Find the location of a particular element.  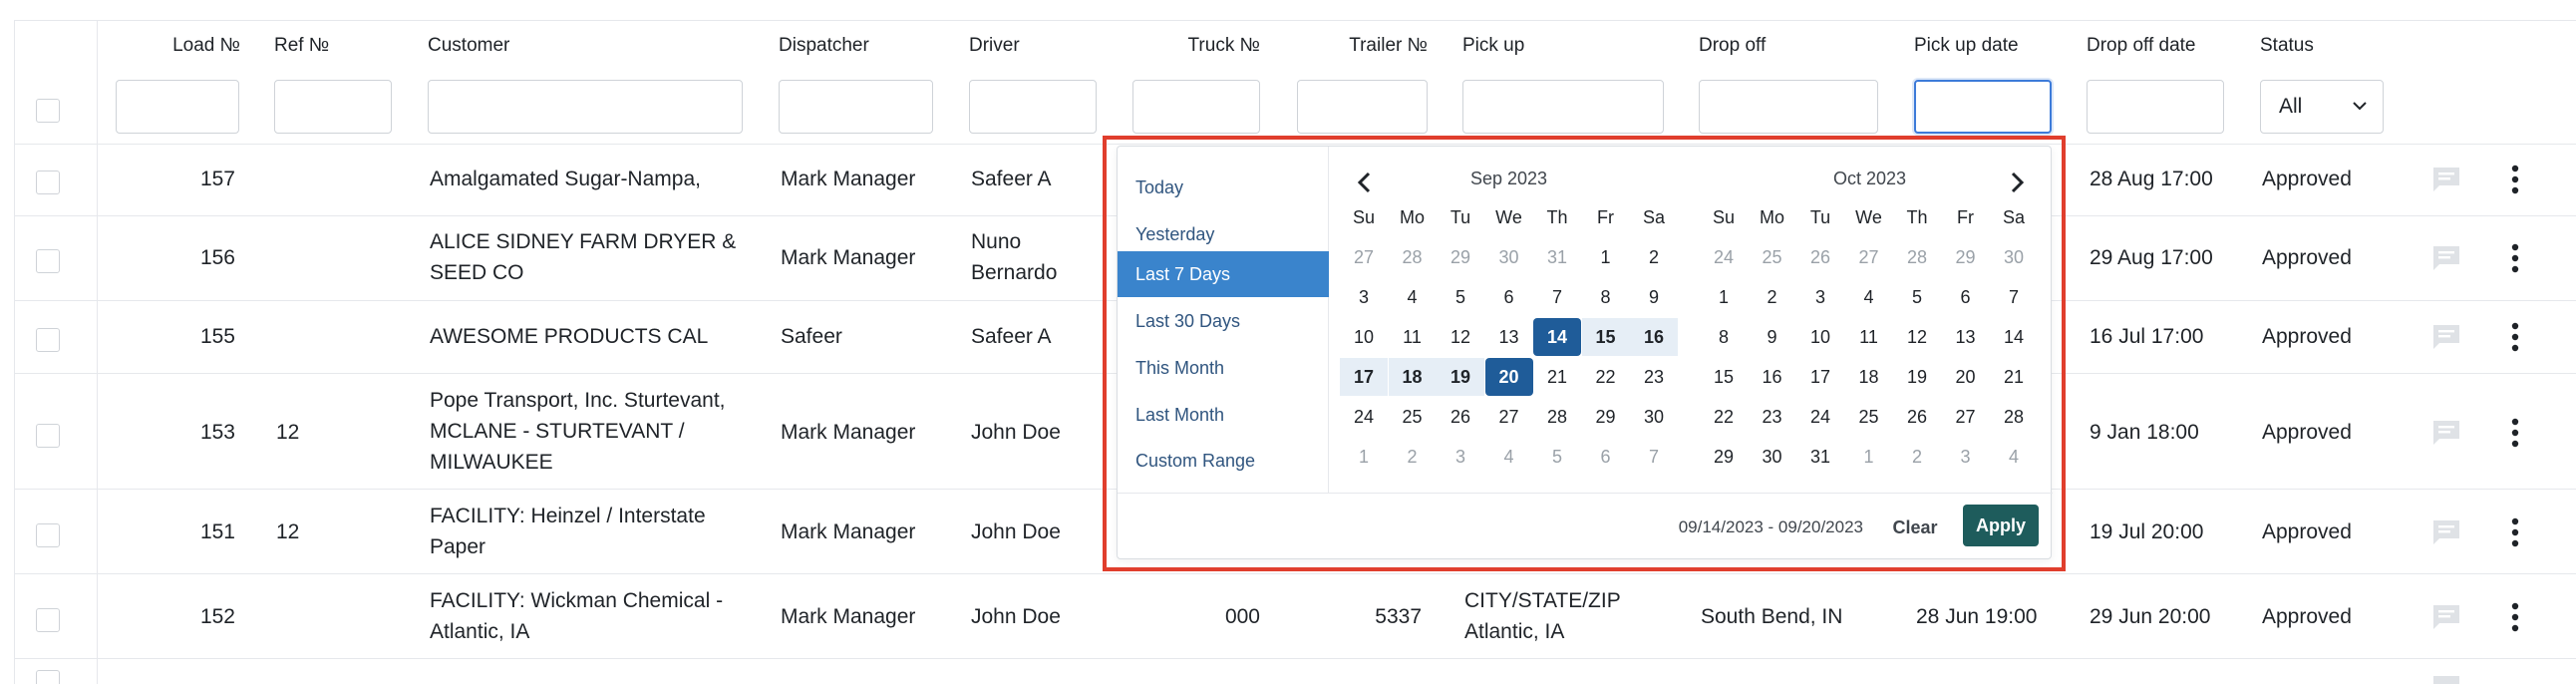

calendar-day: 23 is located at coordinates (1654, 377).